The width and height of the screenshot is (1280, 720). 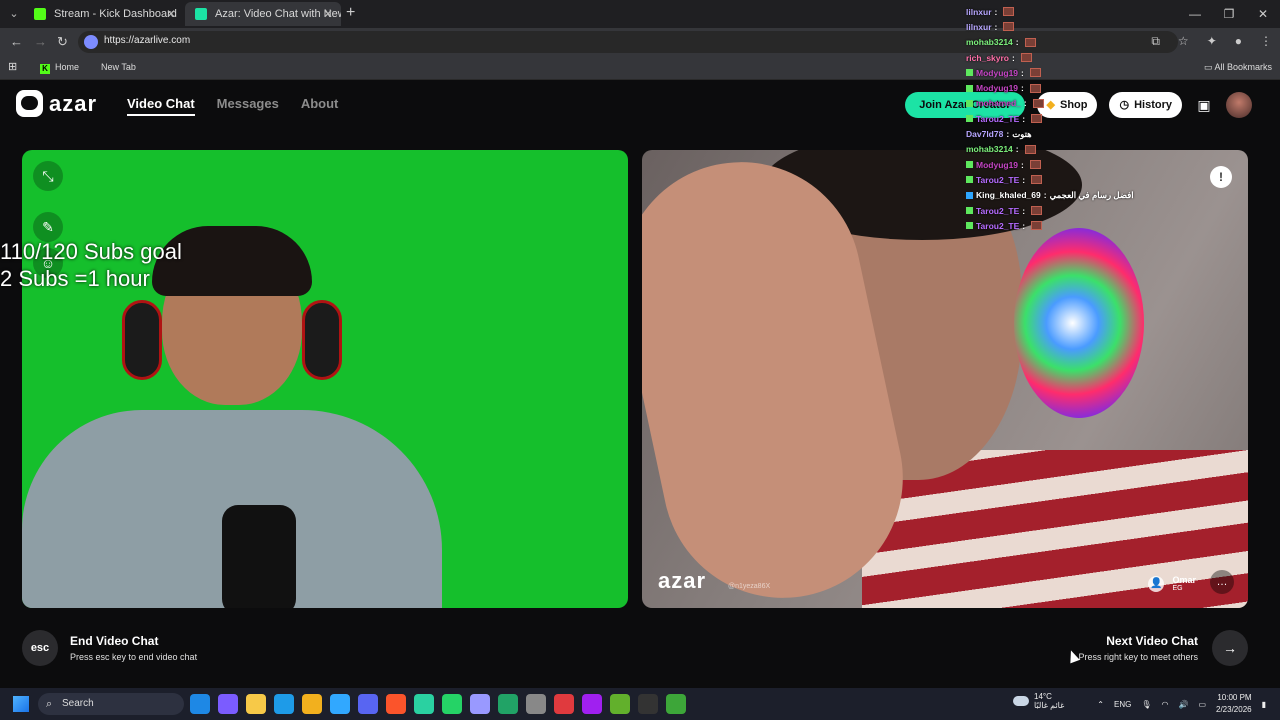 I want to click on mic-icon: 🎙, so click(x=1146, y=704).